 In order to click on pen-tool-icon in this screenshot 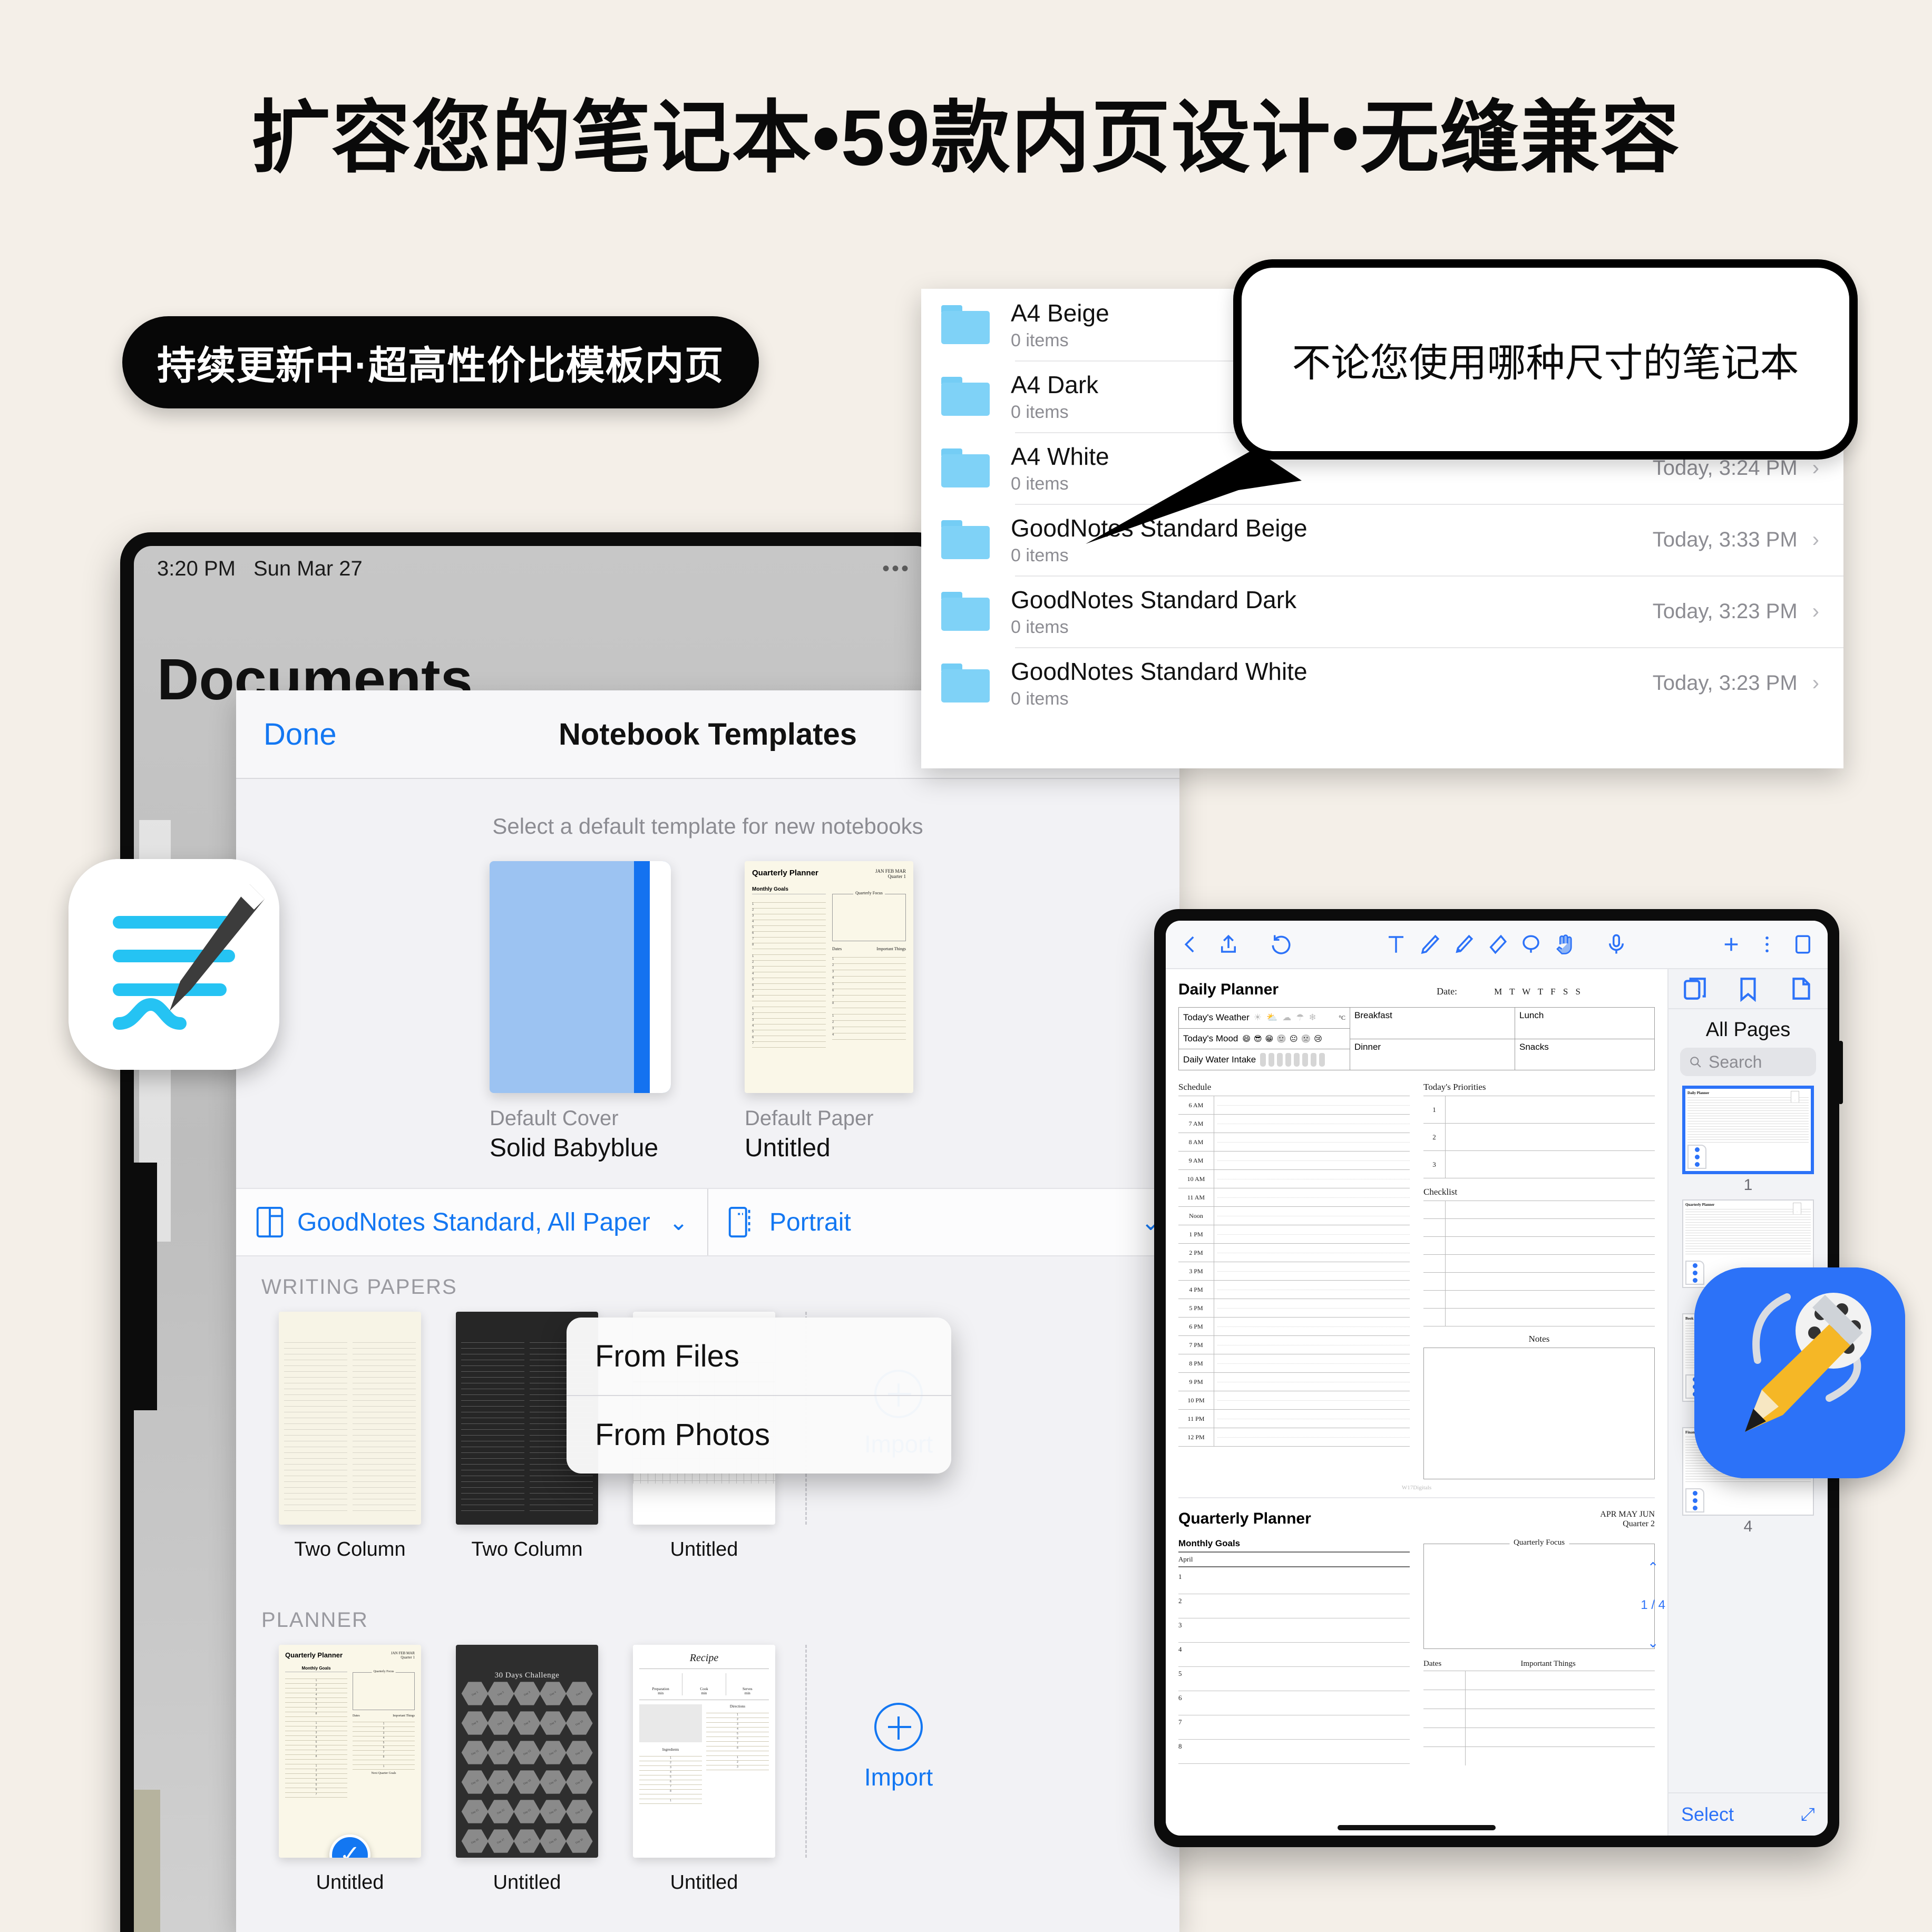, I will do `click(1430, 944)`.